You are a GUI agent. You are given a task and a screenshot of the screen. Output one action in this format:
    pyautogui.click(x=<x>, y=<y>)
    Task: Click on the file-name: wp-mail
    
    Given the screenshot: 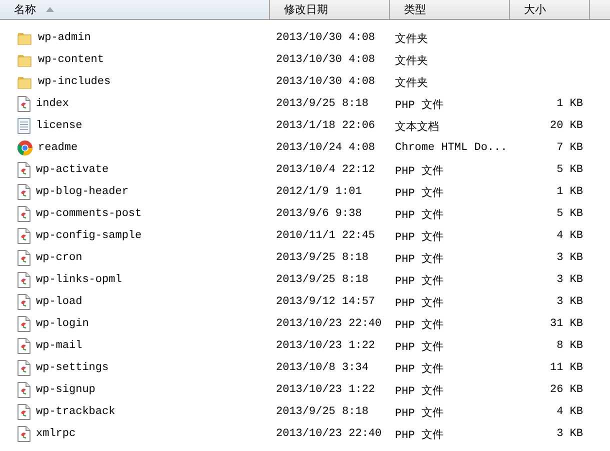 What is the action you would take?
    pyautogui.click(x=59, y=346)
    